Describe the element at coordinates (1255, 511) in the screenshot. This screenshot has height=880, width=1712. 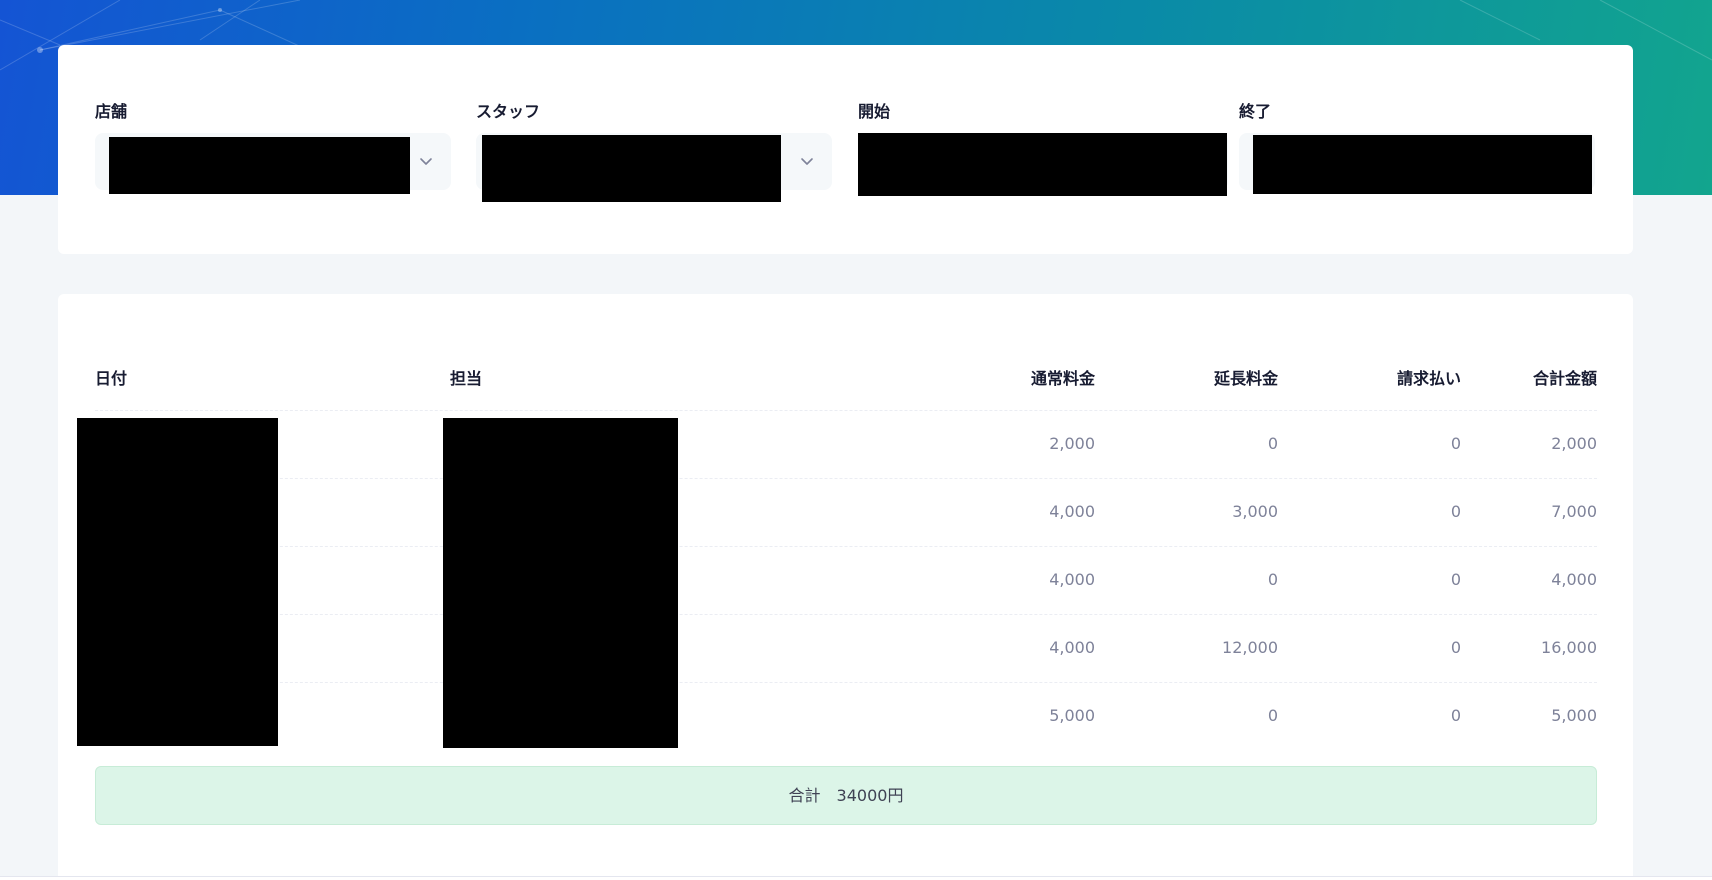
I see `cell-extension-fee: 3,000` at that location.